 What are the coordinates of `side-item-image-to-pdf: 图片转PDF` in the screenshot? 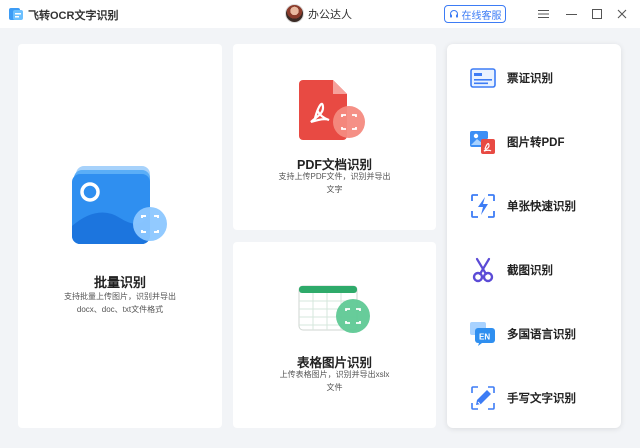 It's located at (534, 142).